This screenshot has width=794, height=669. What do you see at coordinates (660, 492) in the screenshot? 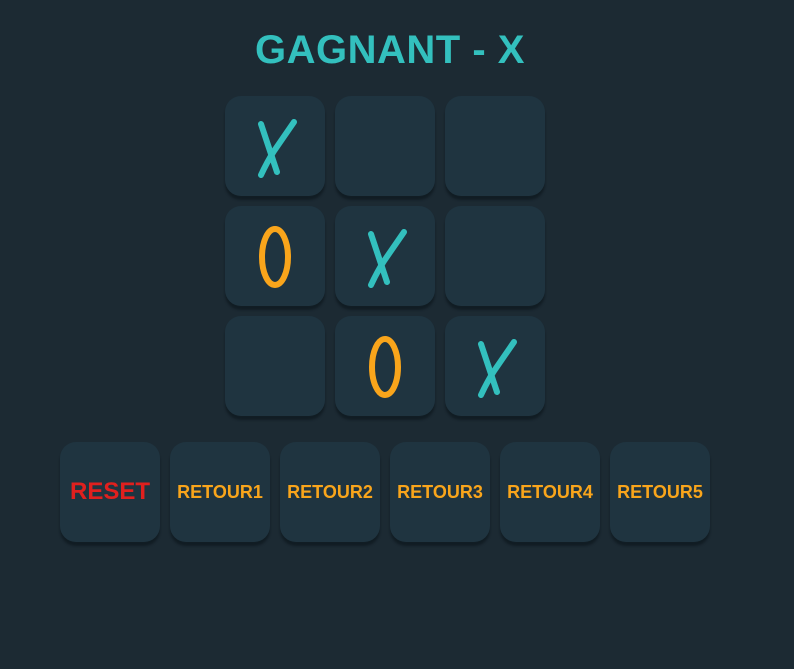
I see `retour5-button: RETOUR5` at bounding box center [660, 492].